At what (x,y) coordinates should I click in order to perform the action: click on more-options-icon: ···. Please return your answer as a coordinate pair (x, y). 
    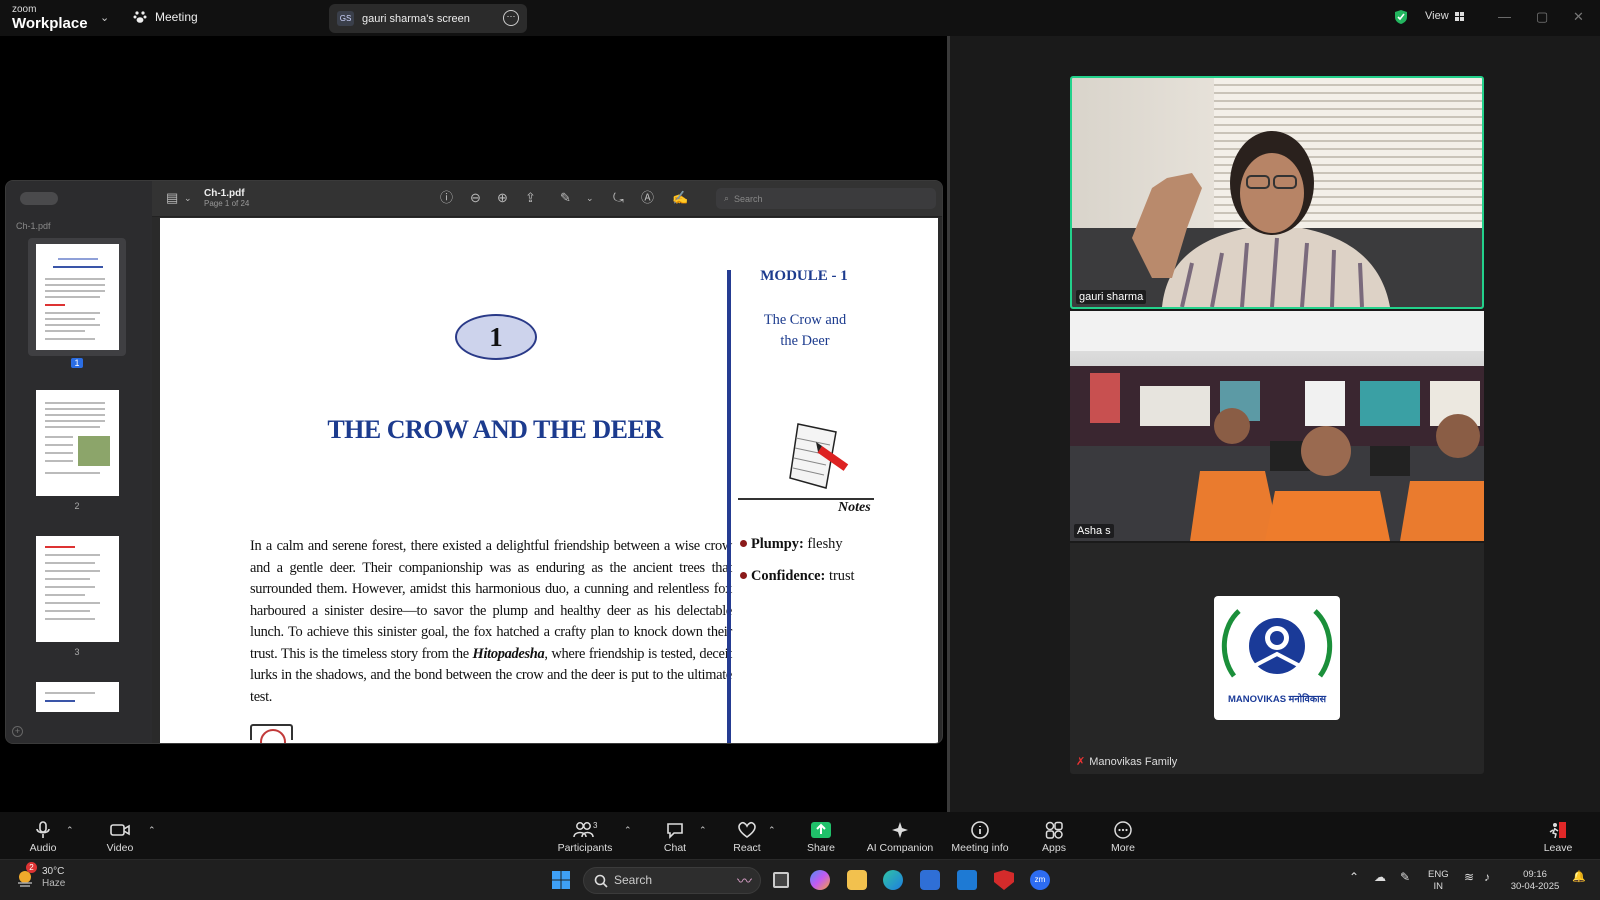
    Looking at the image, I should click on (511, 18).